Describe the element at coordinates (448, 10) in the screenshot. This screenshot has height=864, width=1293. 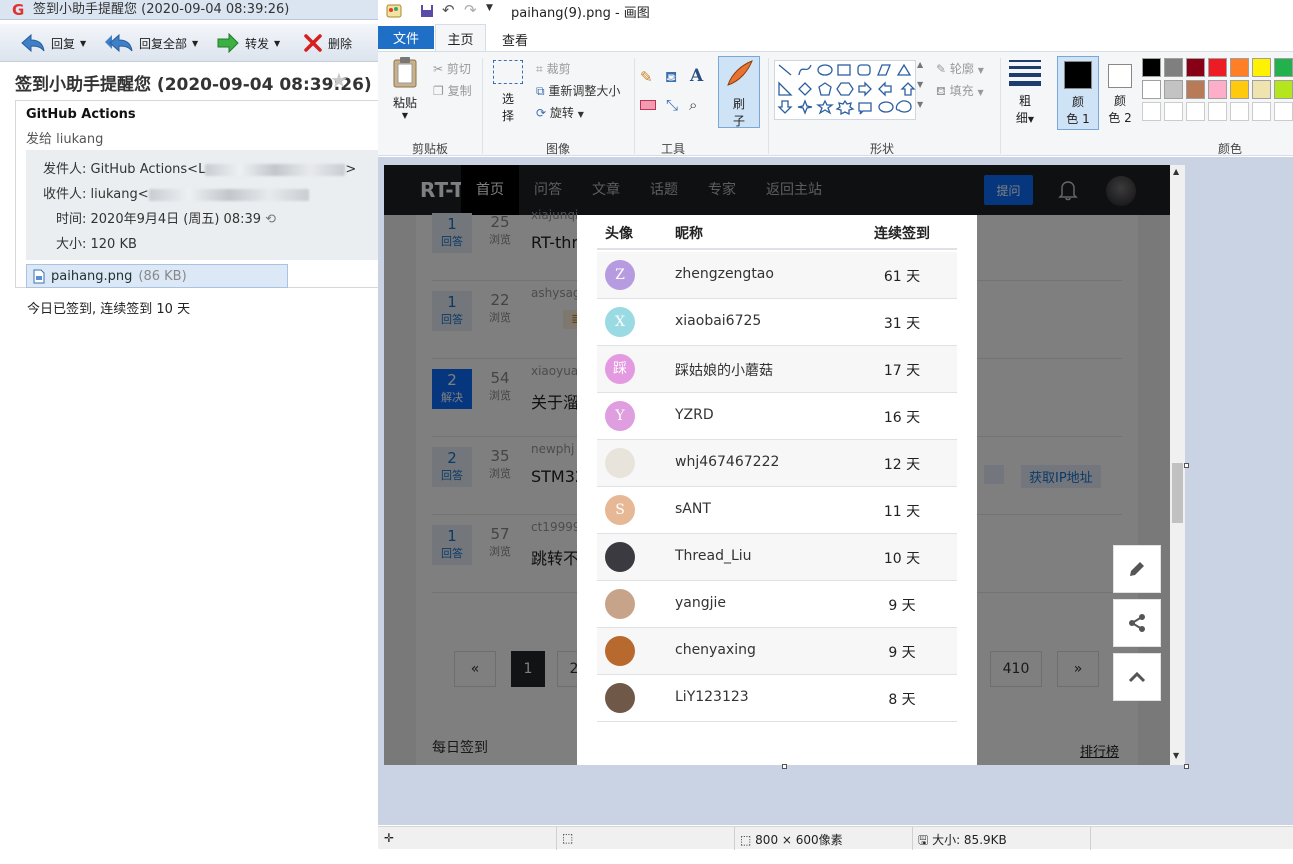
I see `undo-icon: ↶` at that location.